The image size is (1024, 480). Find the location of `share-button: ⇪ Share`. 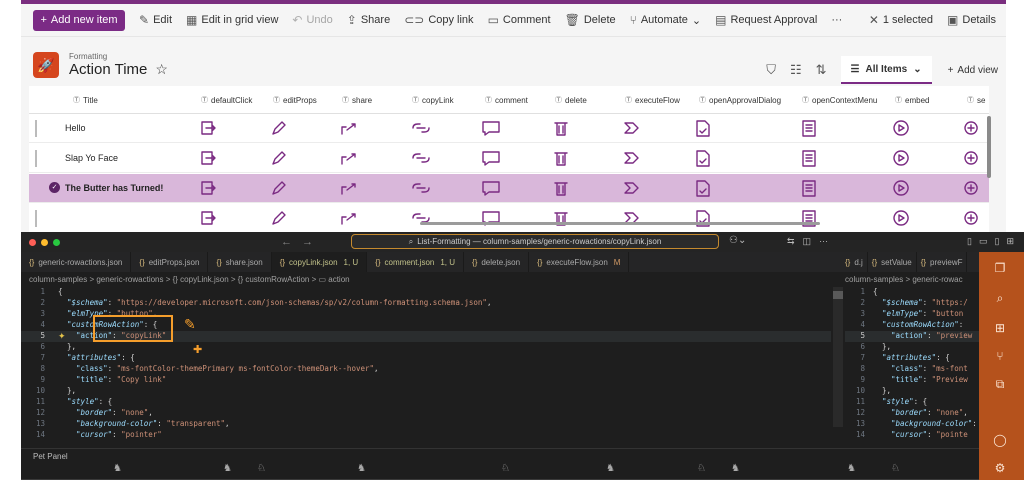

share-button: ⇪ Share is located at coordinates (368, 20).